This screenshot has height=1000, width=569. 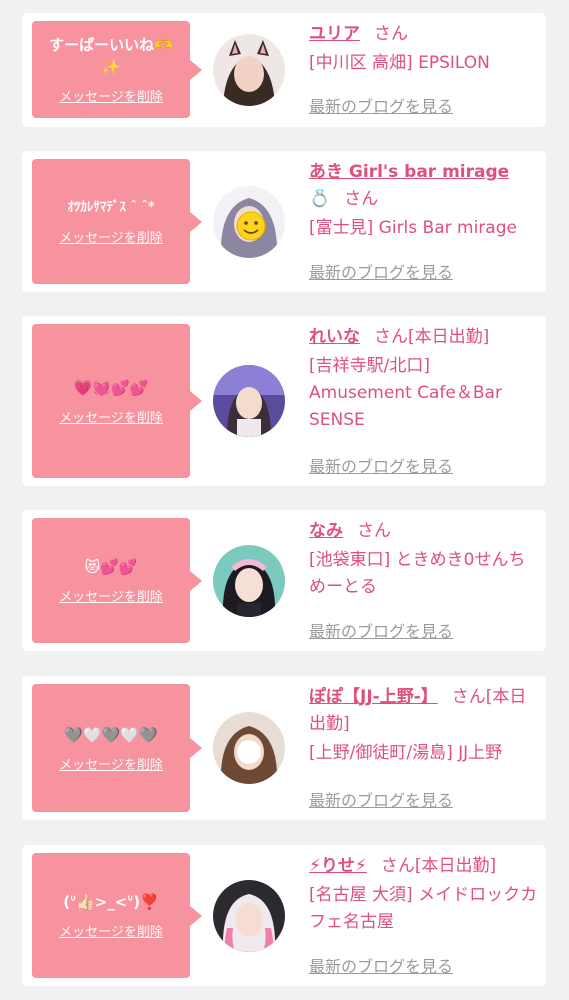 I want to click on message-text: 💗💓💕💕, so click(x=111, y=387).